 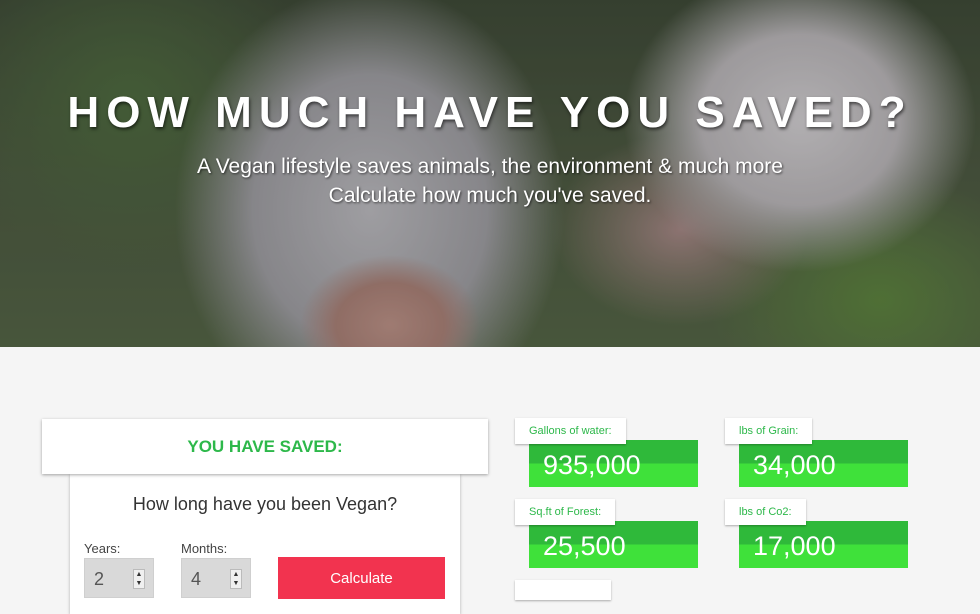 I want to click on stat-forest: Sq.ft of Forest: 25,500, so click(x=615, y=534).